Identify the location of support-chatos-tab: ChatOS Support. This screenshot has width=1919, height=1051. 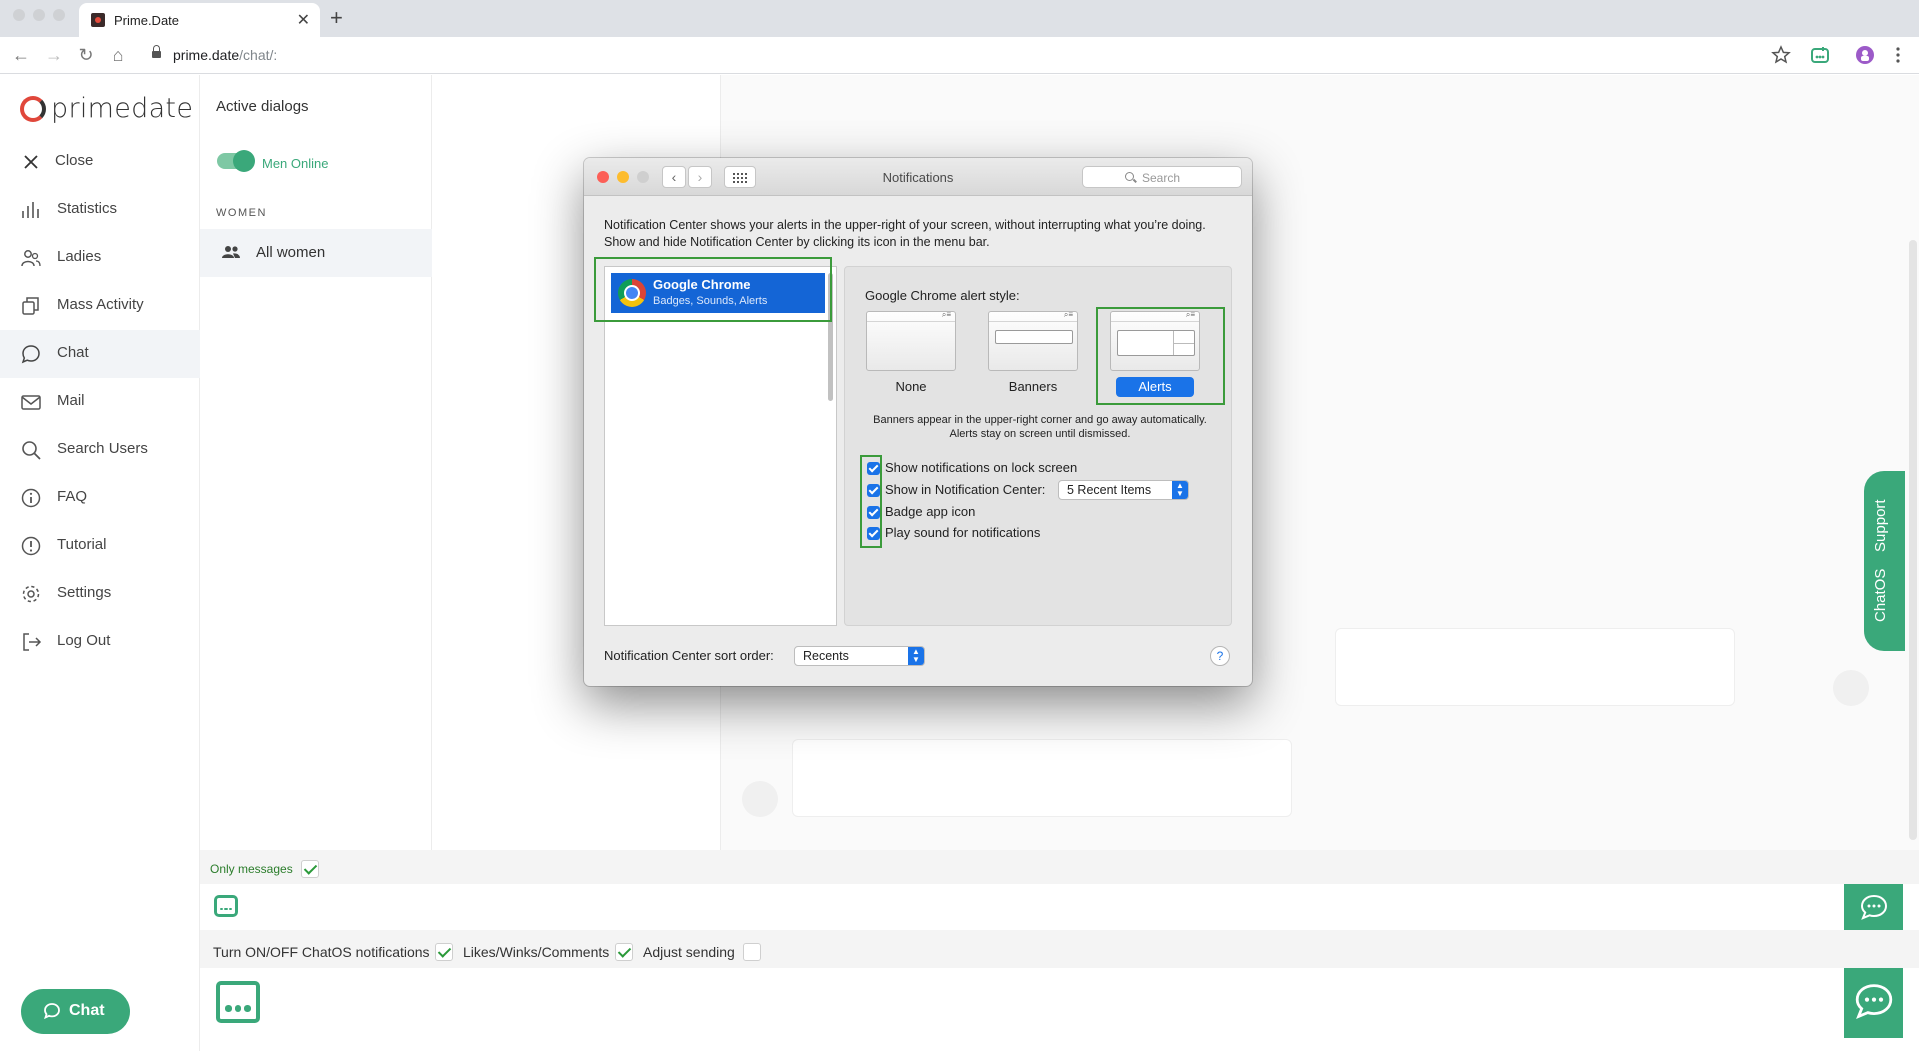
(1884, 561).